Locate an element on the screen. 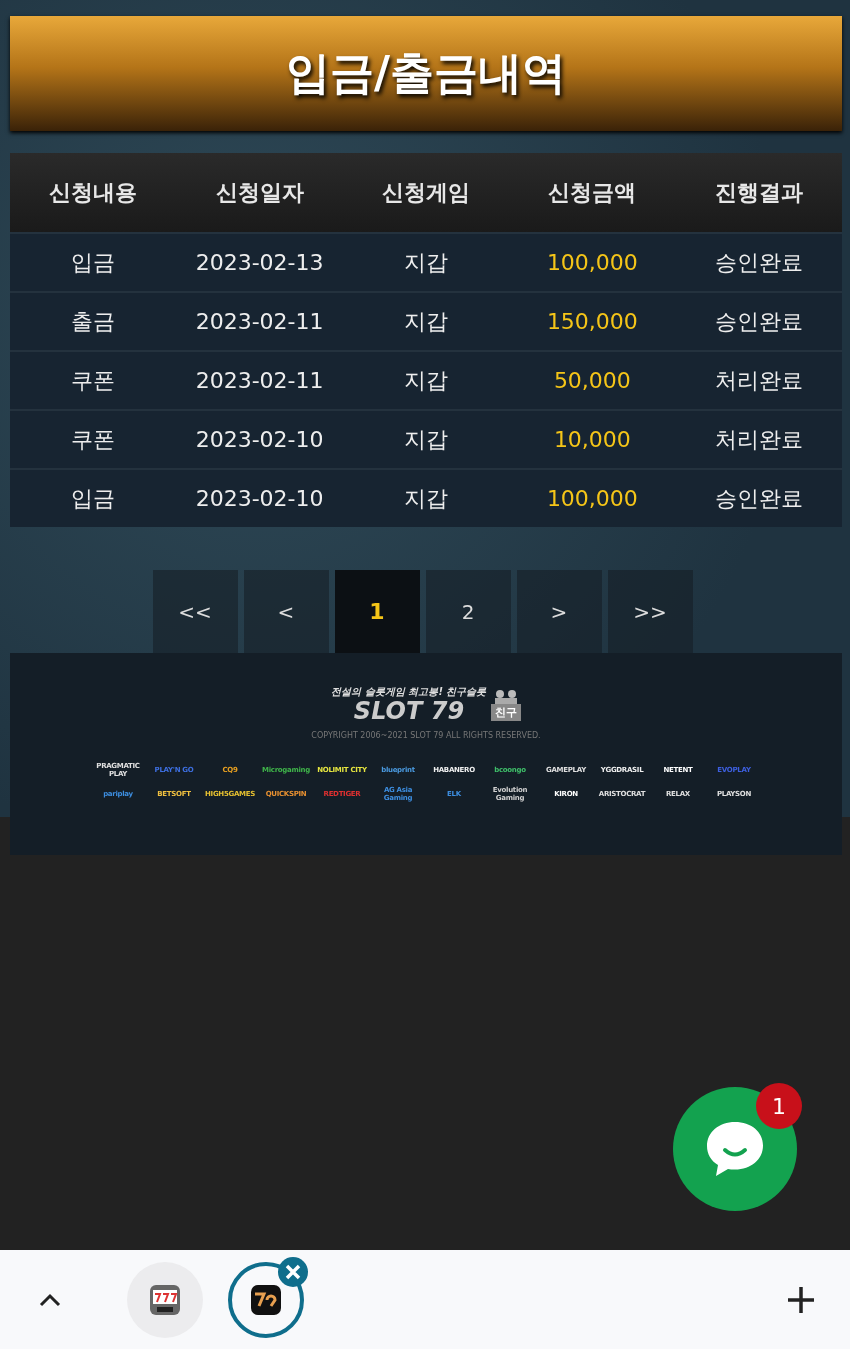  column-header: 신청게임 is located at coordinates (426, 193).